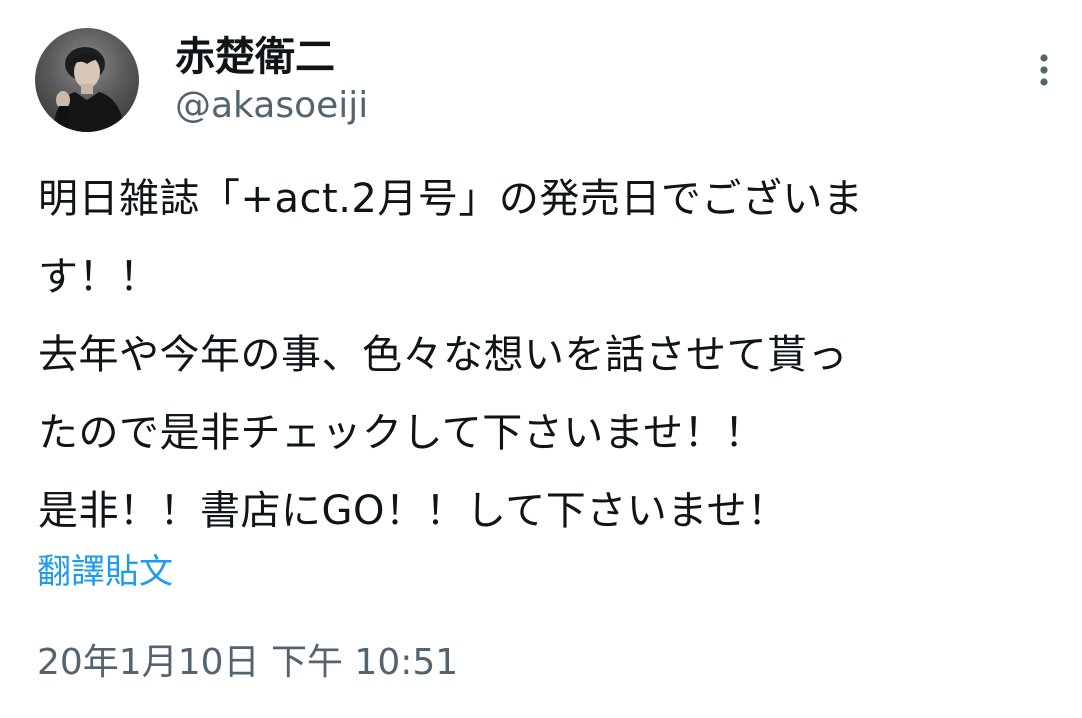 The image size is (1082, 718). I want to click on author-handle: @akasoeiji, so click(271, 106).